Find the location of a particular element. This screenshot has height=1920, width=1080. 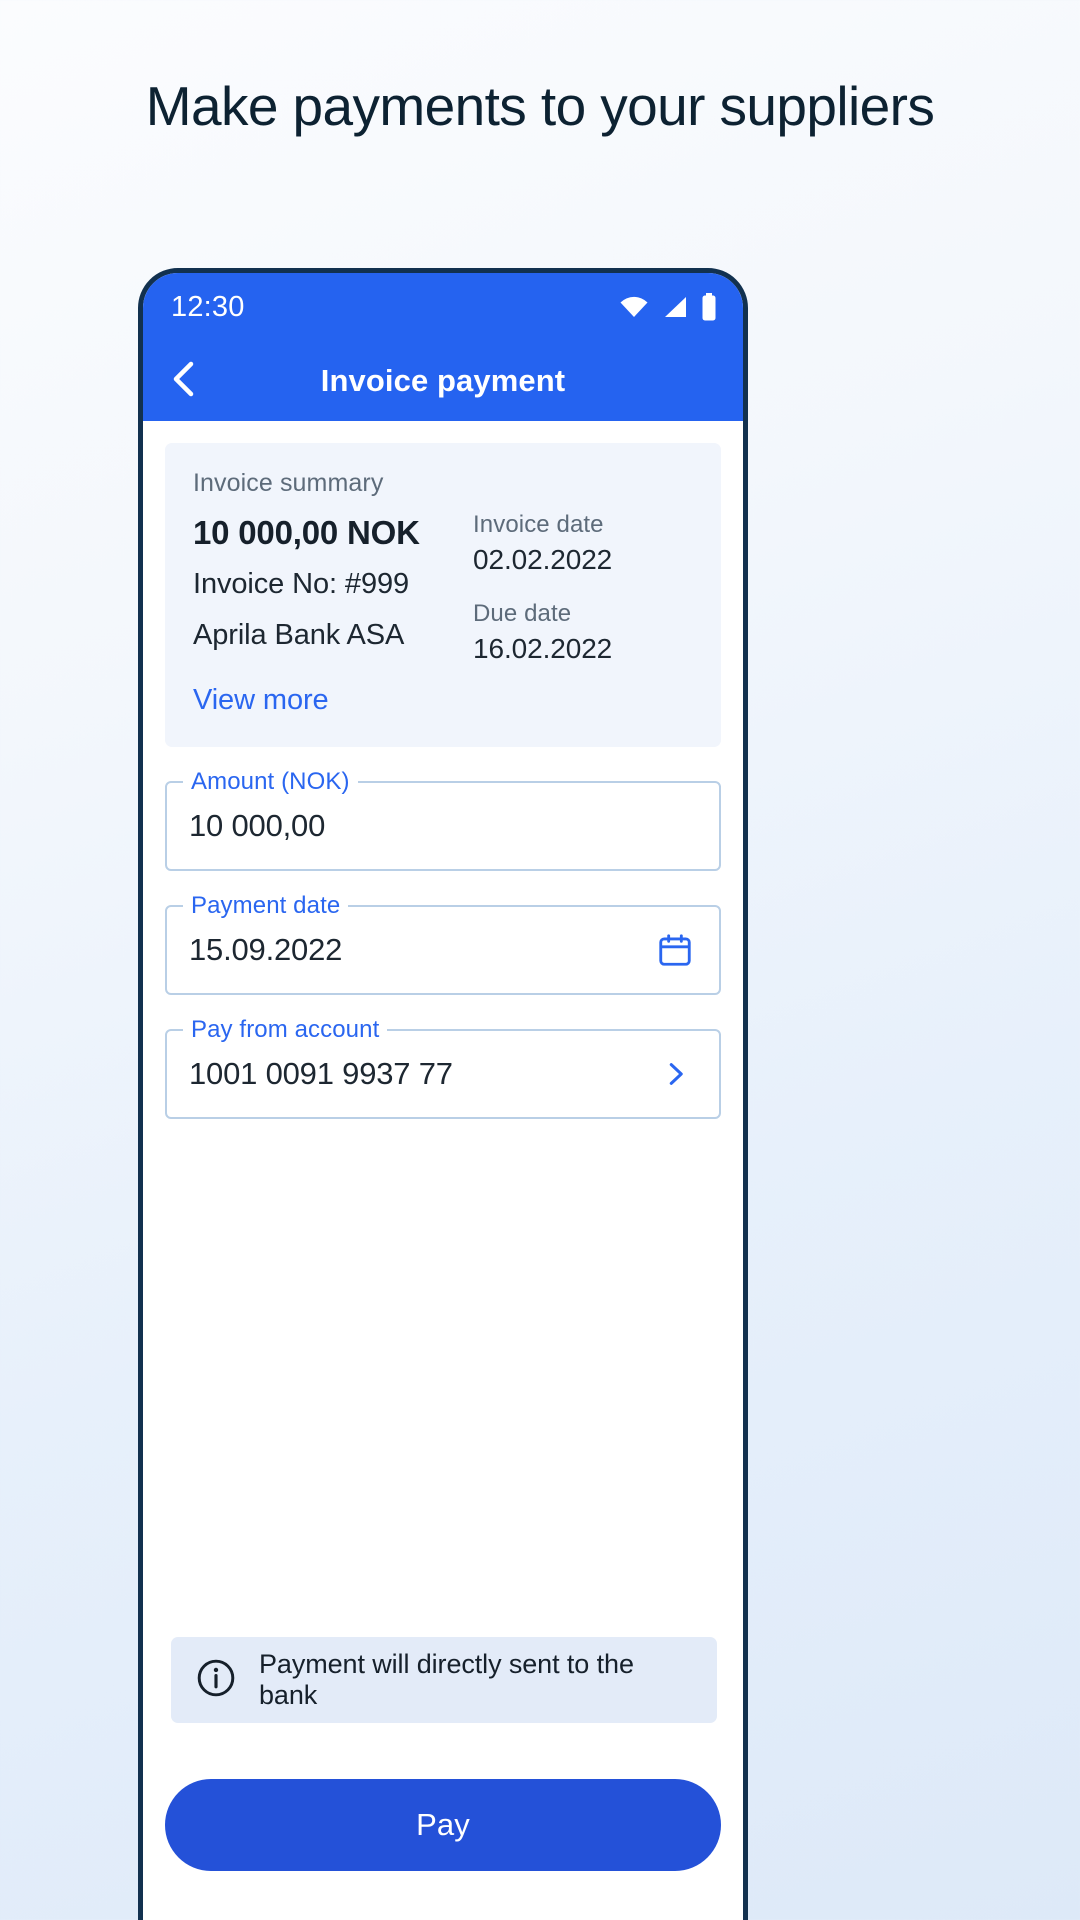

status-bar: 12:30 is located at coordinates (443, 307).